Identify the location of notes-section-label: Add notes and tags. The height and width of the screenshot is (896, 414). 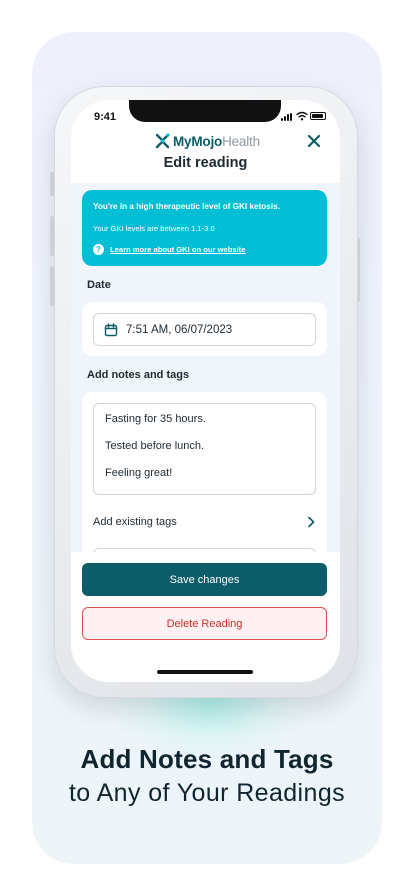
(138, 375).